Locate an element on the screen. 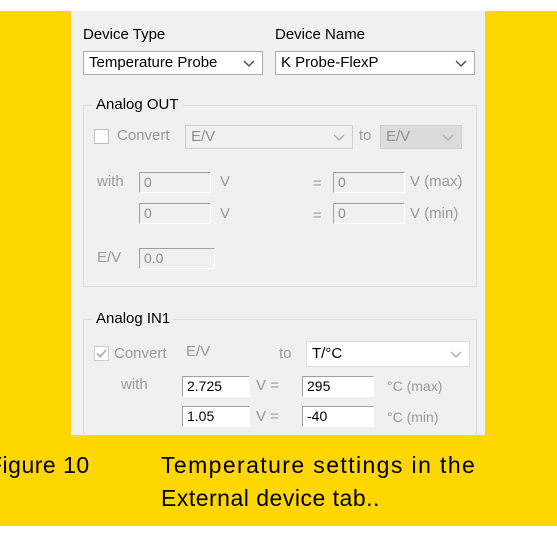 This screenshot has height=536, width=557. device-name-label: Device Name is located at coordinates (320, 34).